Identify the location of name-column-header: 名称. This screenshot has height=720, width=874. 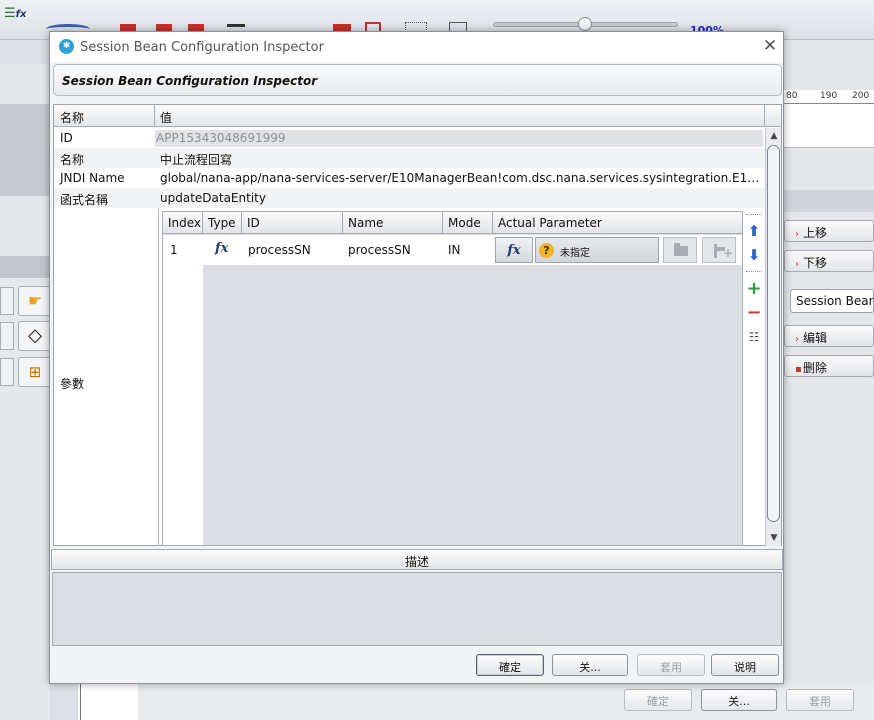
(72, 117).